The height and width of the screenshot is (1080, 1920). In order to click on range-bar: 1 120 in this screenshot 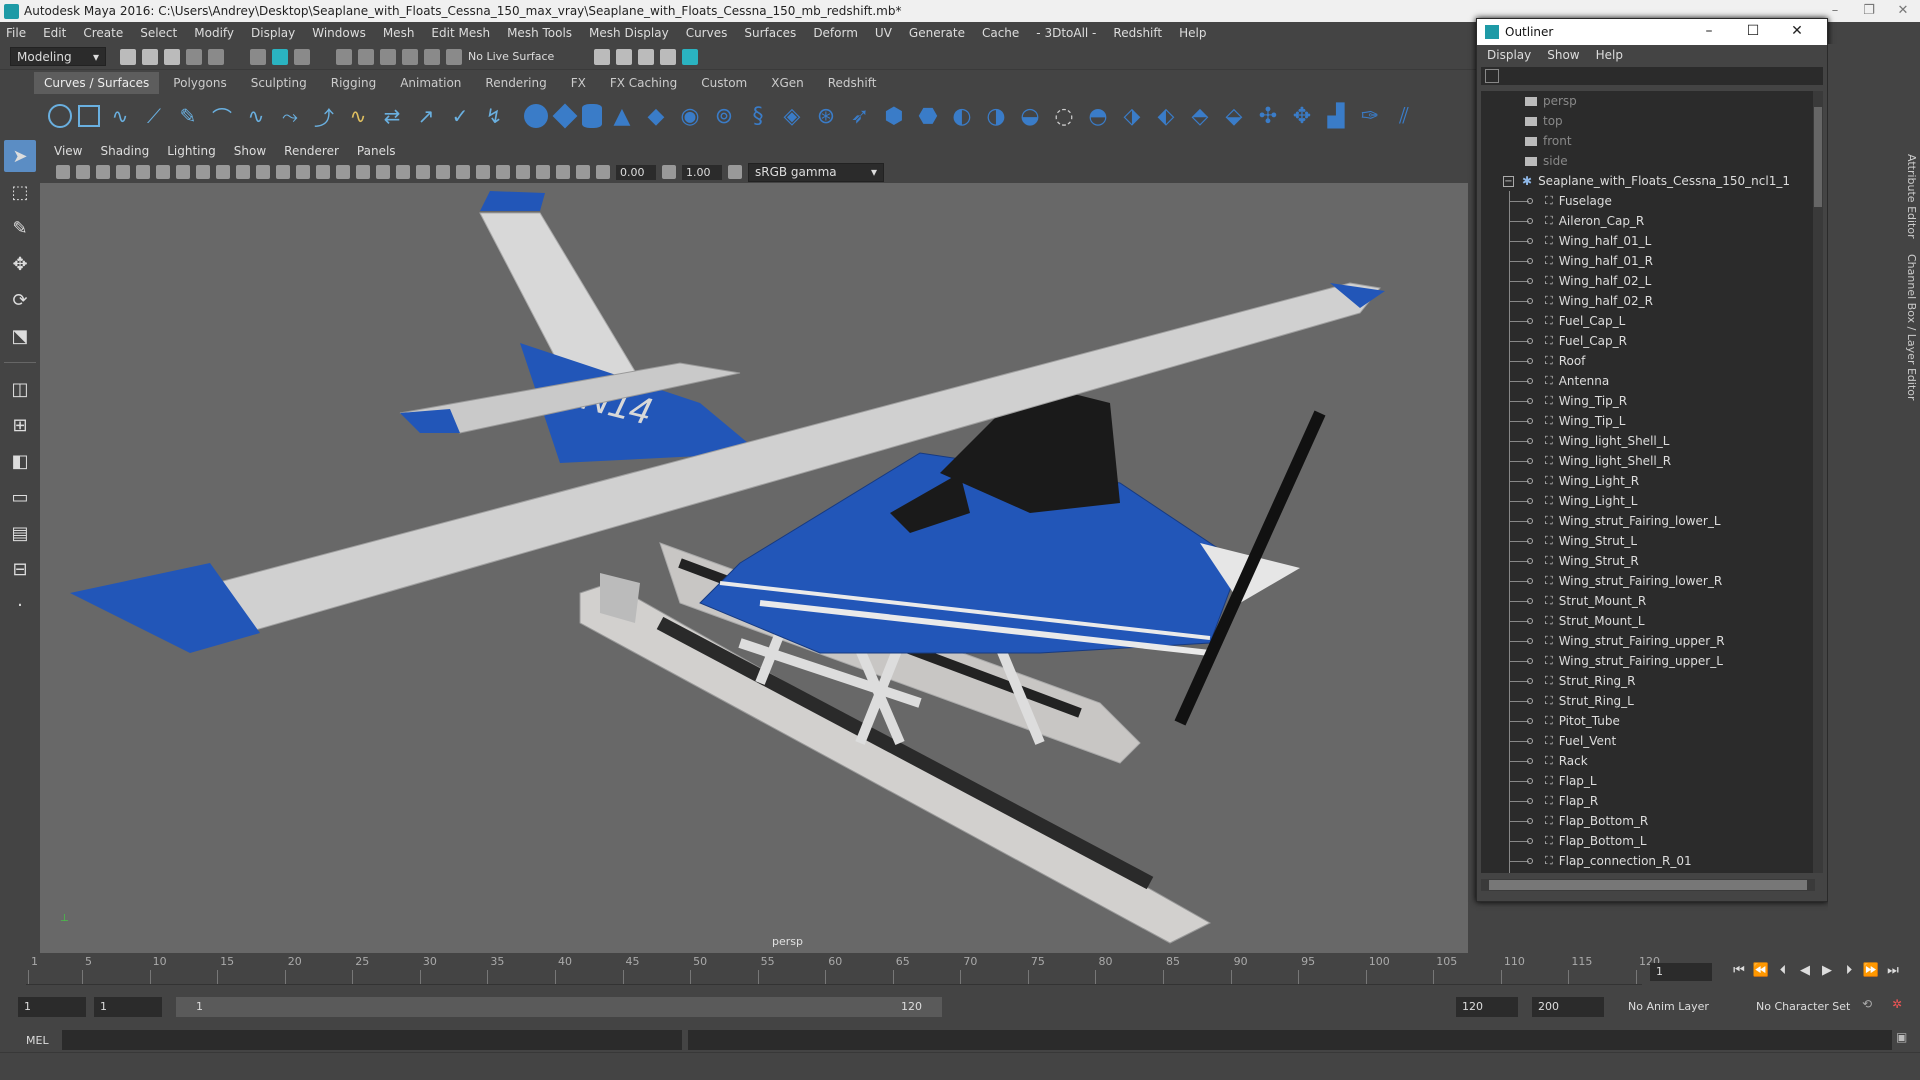, I will do `click(559, 1007)`.